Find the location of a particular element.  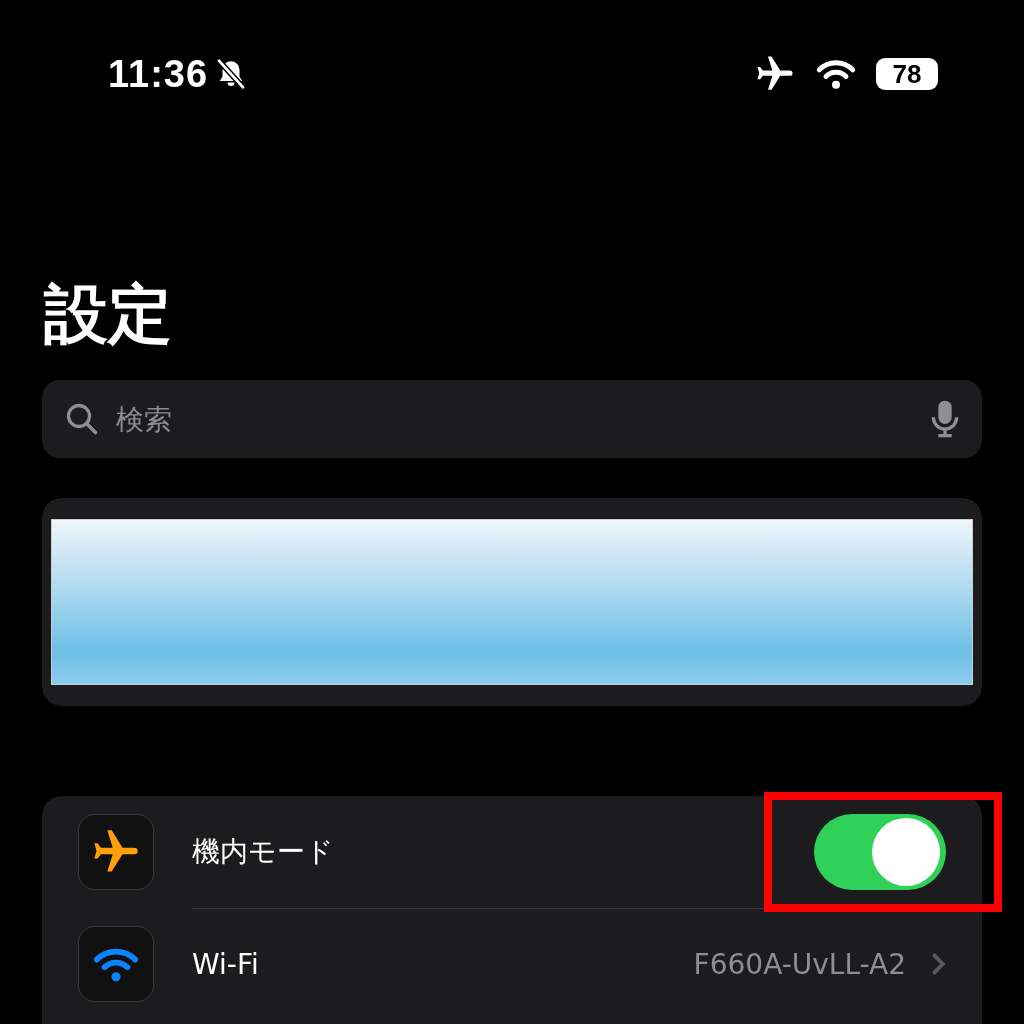

status-time: 11:36 is located at coordinates (158, 74).